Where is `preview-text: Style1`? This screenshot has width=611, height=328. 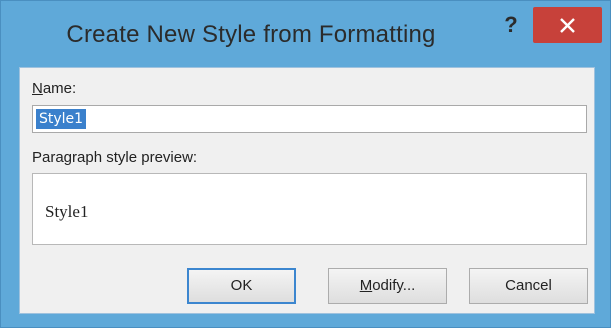 preview-text: Style1 is located at coordinates (67, 211).